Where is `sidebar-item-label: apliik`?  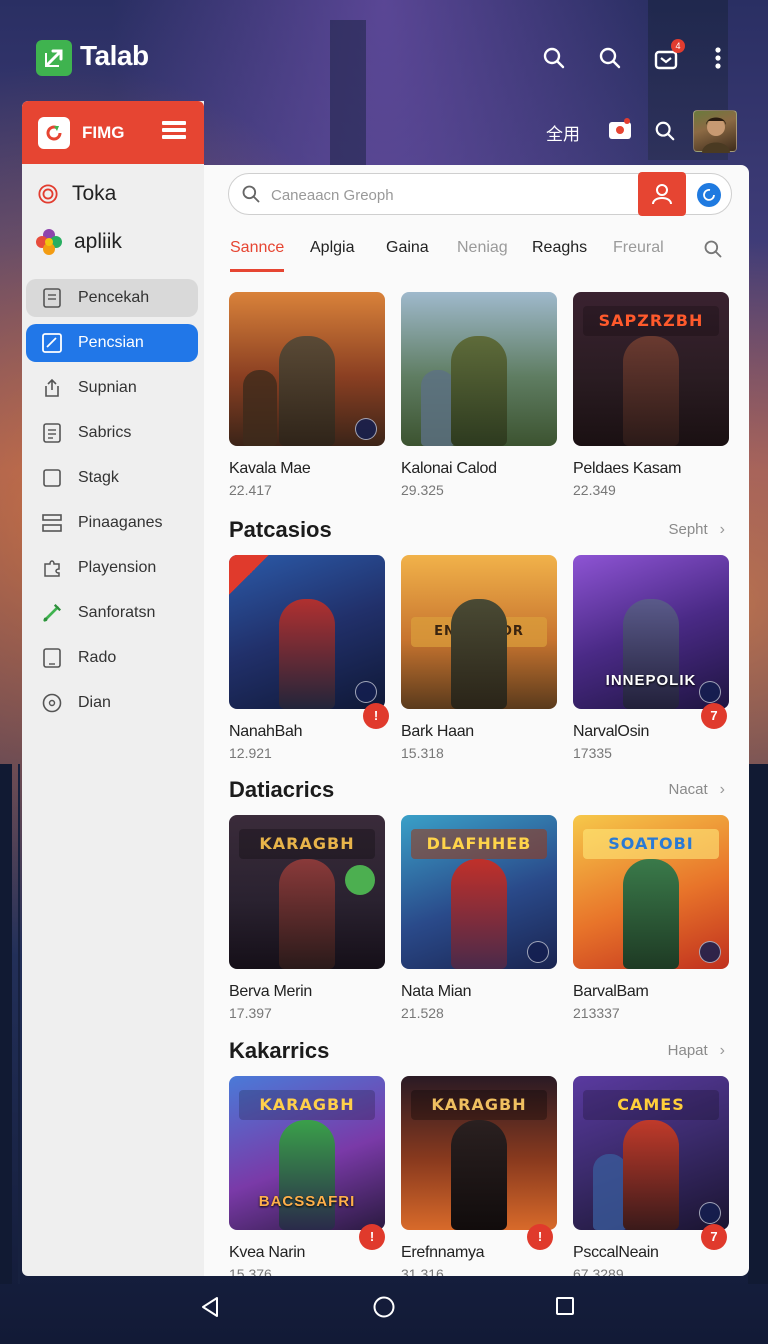 sidebar-item-label: apliik is located at coordinates (98, 241).